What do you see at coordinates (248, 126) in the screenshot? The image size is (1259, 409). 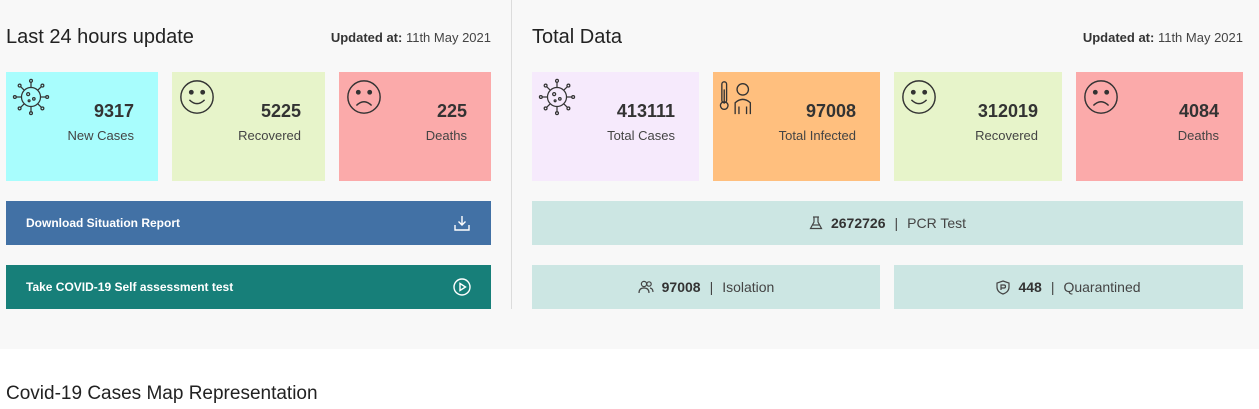 I see `card-recovered: 5225 Recovered` at bounding box center [248, 126].